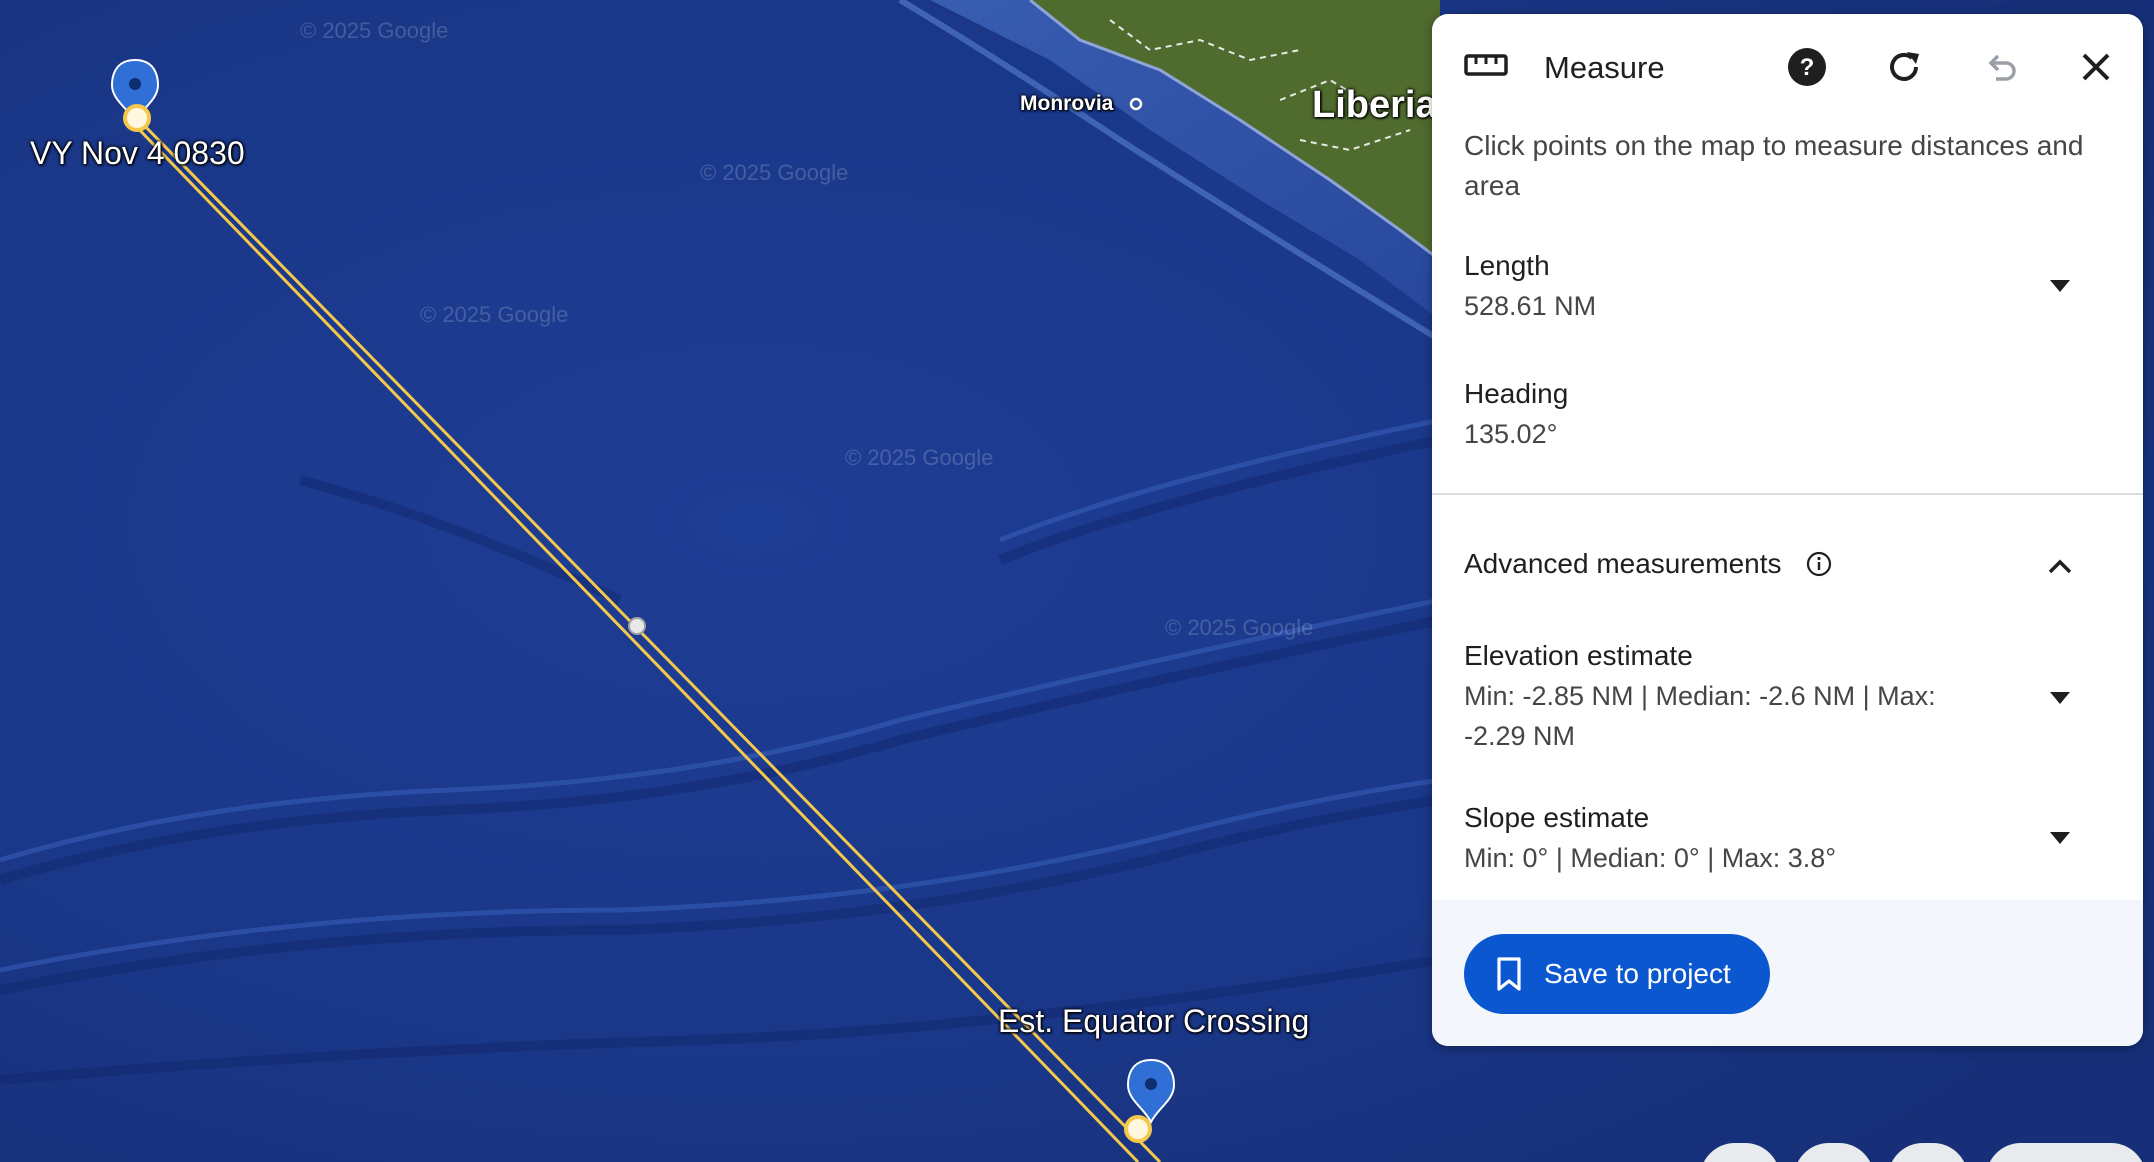 The height and width of the screenshot is (1162, 2154). Describe the element at coordinates (1604, 67) in the screenshot. I see `panel-title: Measure` at that location.